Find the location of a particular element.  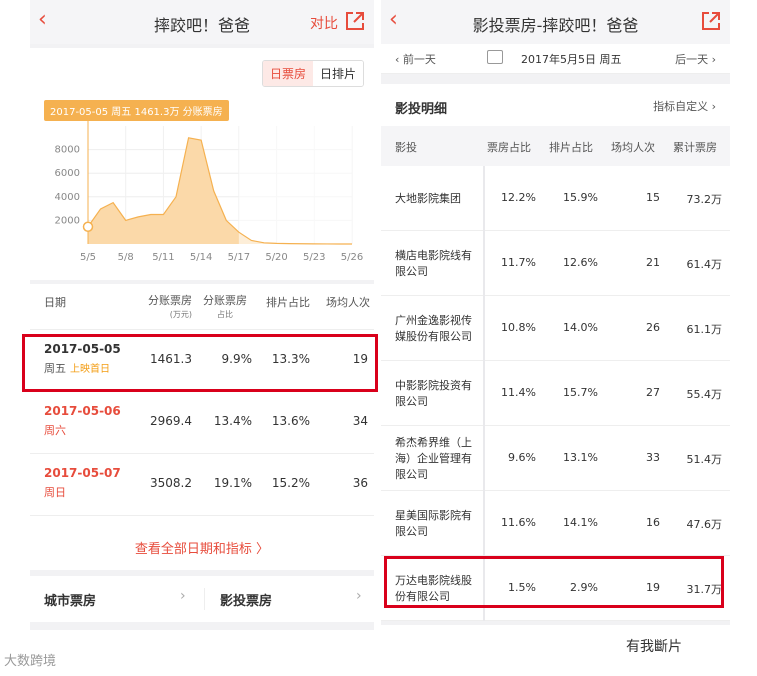

city-box-office-link: 城市票房 is located at coordinates (70, 599).